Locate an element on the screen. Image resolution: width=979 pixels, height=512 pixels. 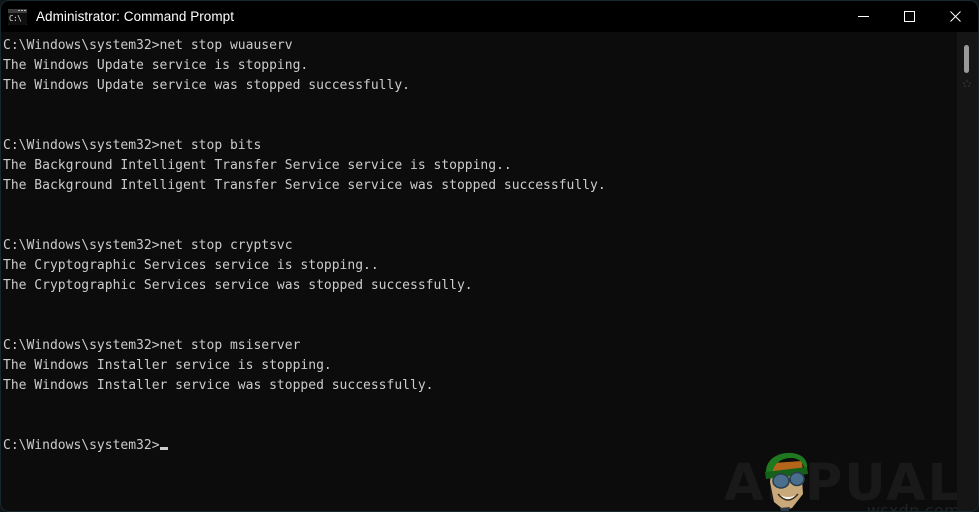
appuals-mascot-face is located at coordinates (786, 481).